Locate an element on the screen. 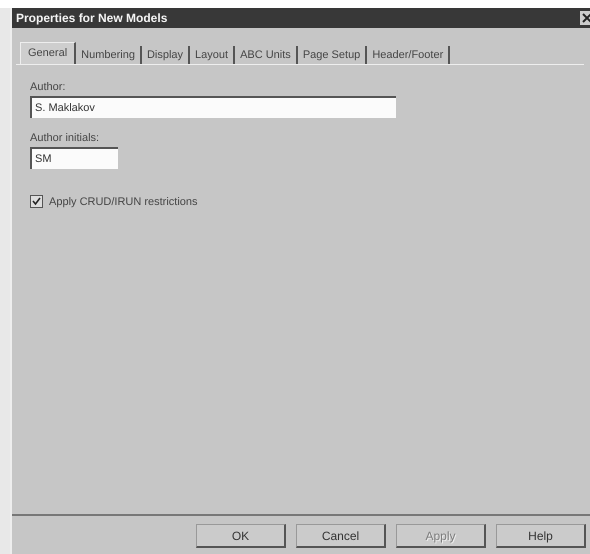 The width and height of the screenshot is (590, 554). tab: General is located at coordinates (48, 53).